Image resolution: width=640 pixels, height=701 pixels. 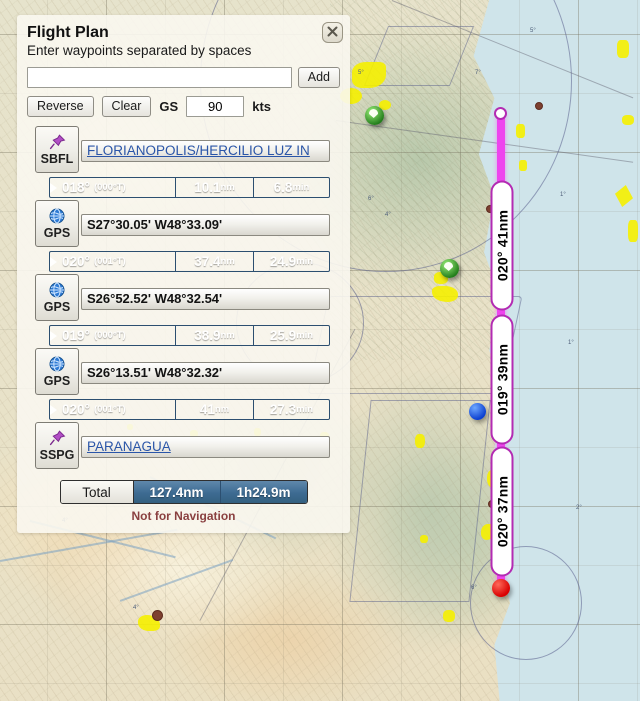 I want to click on waypoint-detail: FLORIANOPOLIS/HERCILIO LUZ IN, so click(x=205, y=150).